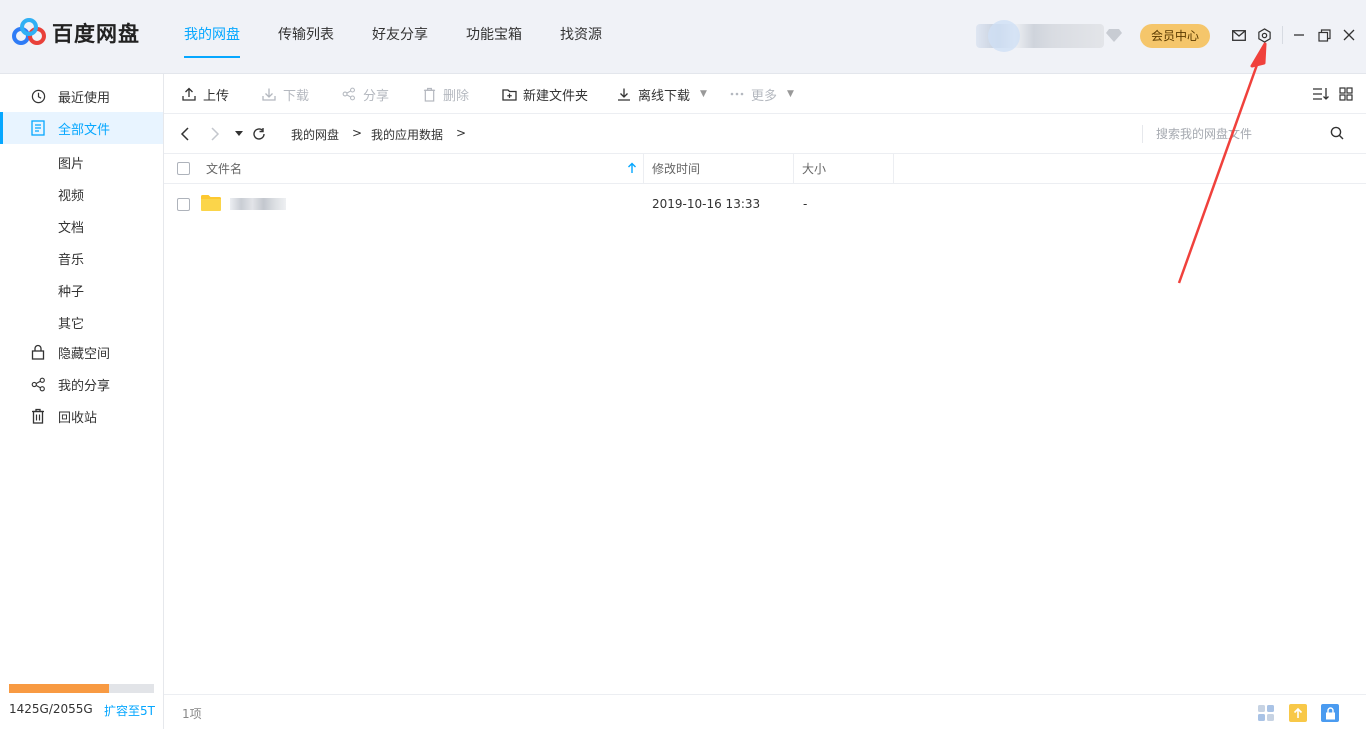 Image resolution: width=1366 pixels, height=729 pixels. I want to click on upload-icon, so click(189, 94).